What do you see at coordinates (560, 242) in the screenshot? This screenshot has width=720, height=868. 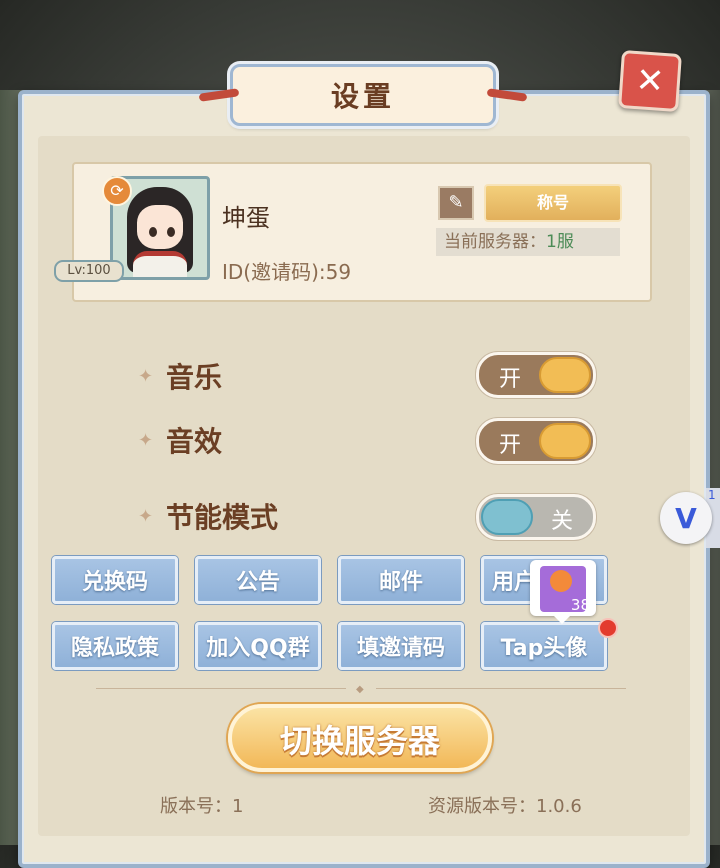 I see `server-value: 1服` at bounding box center [560, 242].